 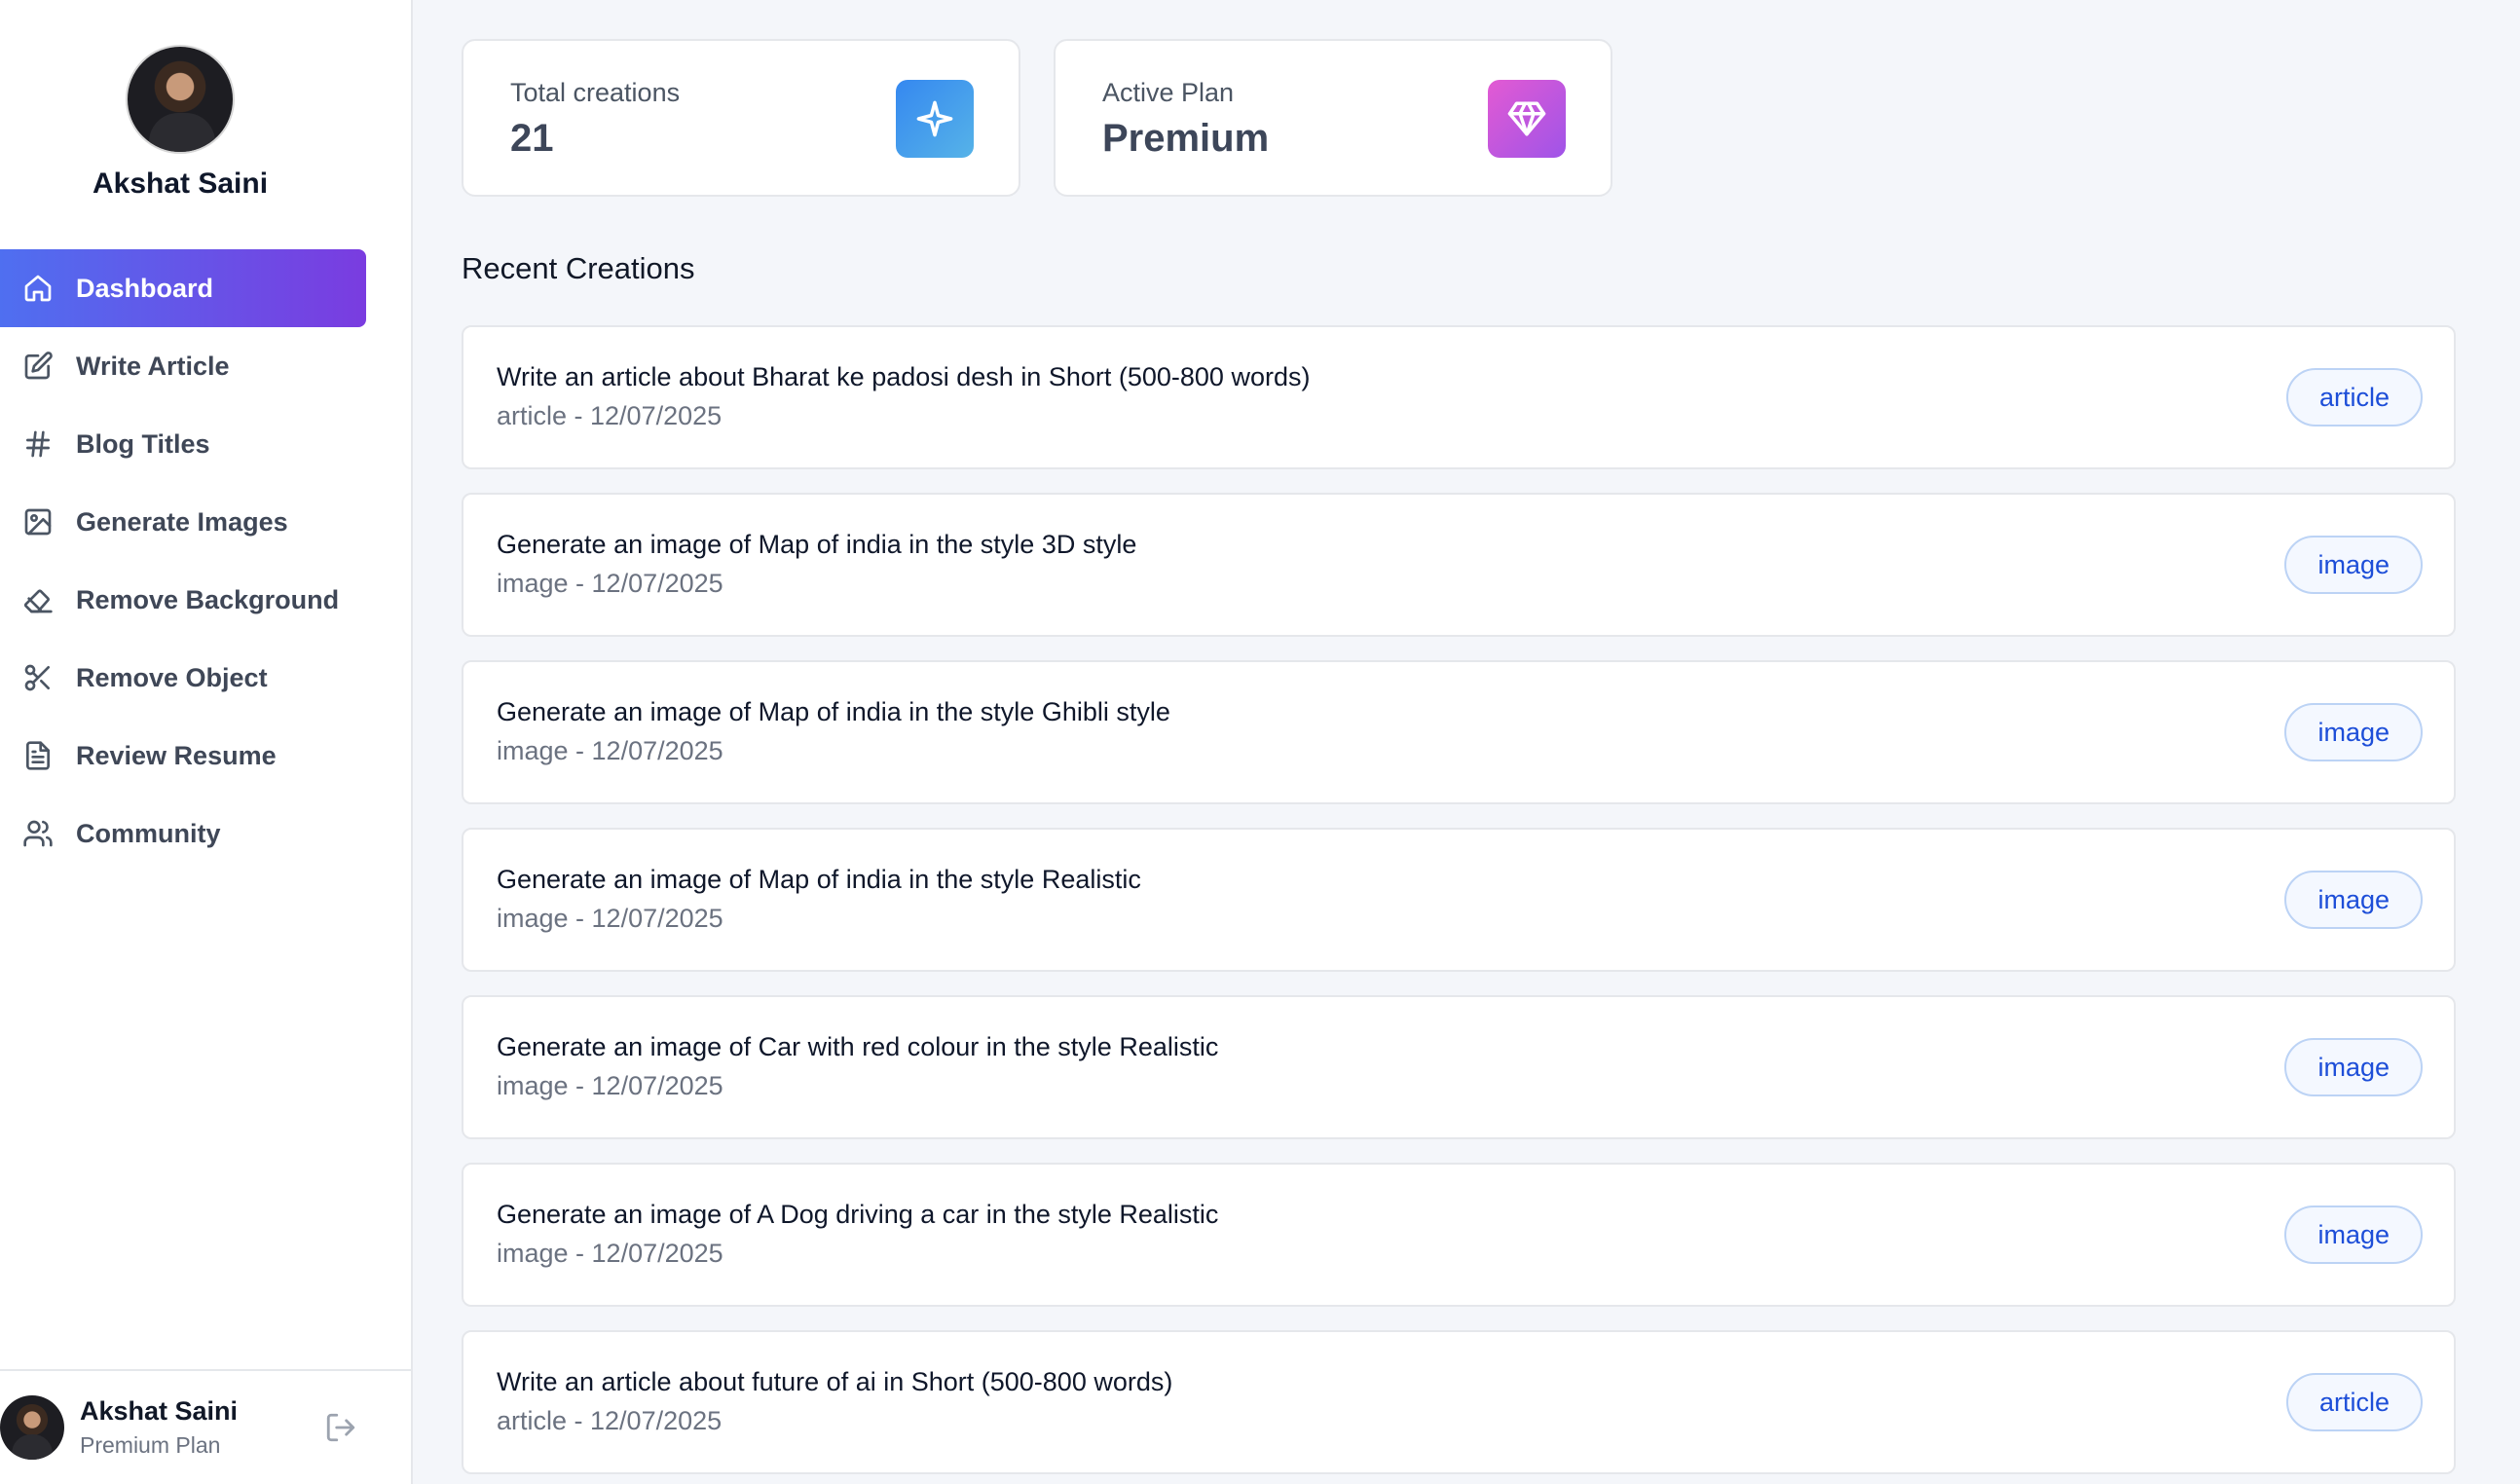 What do you see at coordinates (38, 833) in the screenshot?
I see `users-icon` at bounding box center [38, 833].